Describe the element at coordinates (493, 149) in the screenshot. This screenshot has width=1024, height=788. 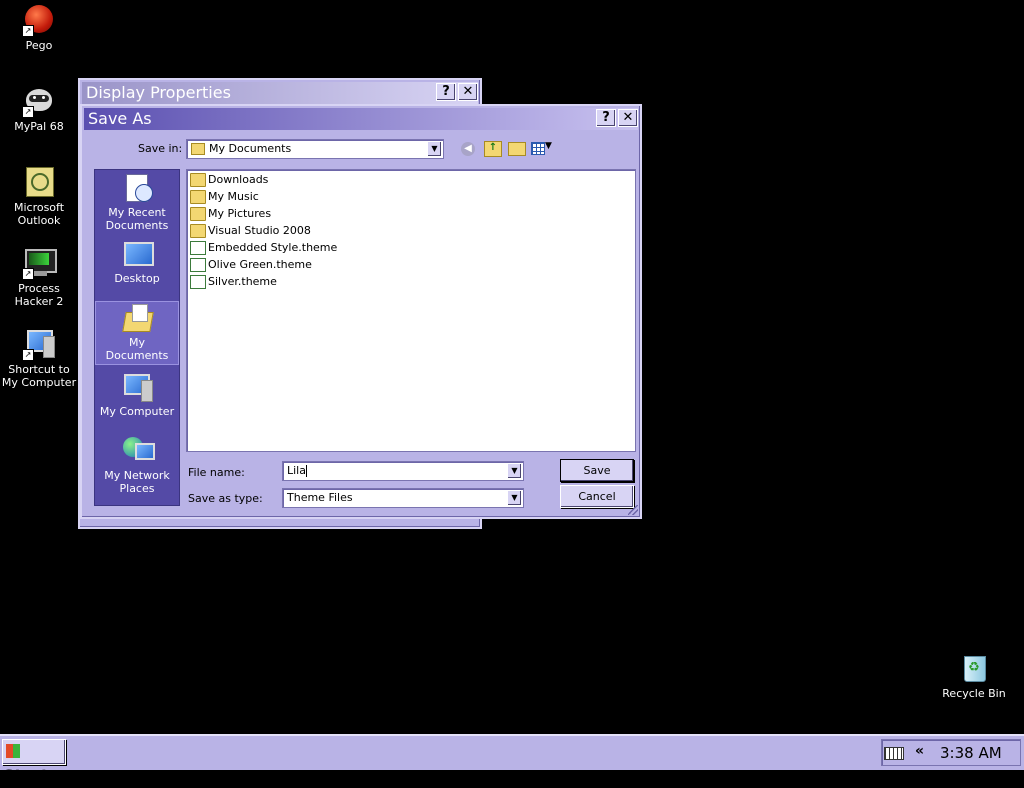
I see `up-folder-icon: ↑` at that location.